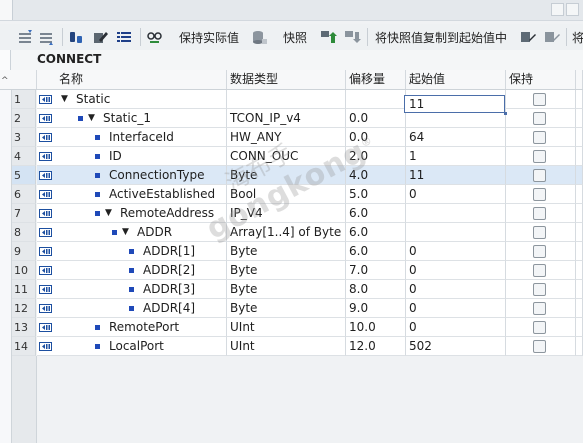 The width and height of the screenshot is (583, 443). Describe the element at coordinates (24, 137) in the screenshot. I see `row-number: 3` at that location.